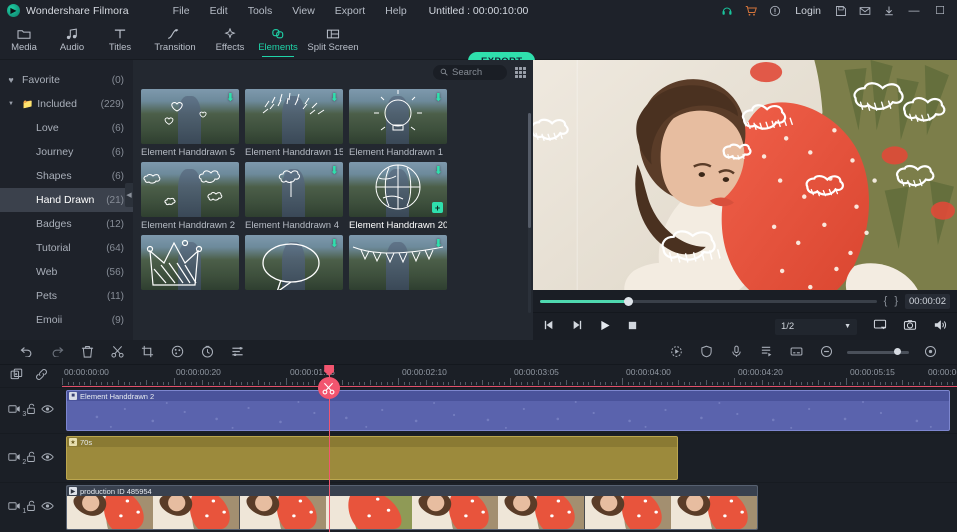  I want to click on search-input, so click(476, 72).